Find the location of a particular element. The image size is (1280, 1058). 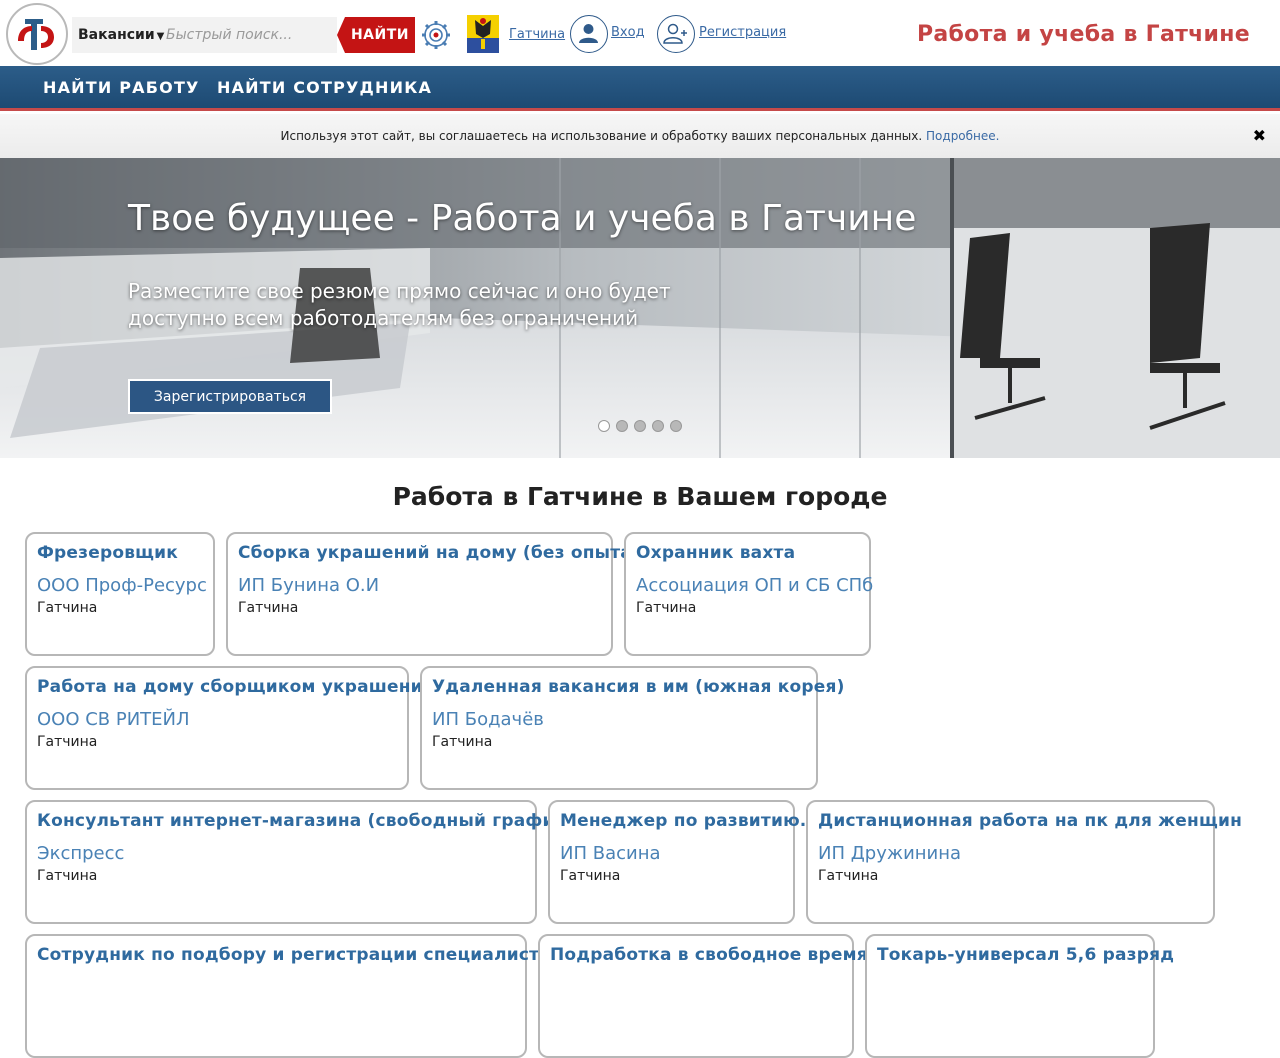

slider-dots is located at coordinates (640, 426).